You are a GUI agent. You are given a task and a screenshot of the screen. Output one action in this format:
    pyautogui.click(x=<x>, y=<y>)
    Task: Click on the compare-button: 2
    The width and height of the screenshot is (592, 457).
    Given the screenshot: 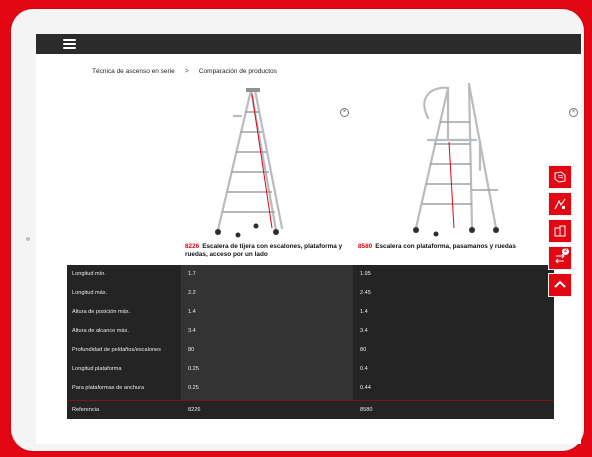 What is the action you would take?
    pyautogui.click(x=560, y=258)
    